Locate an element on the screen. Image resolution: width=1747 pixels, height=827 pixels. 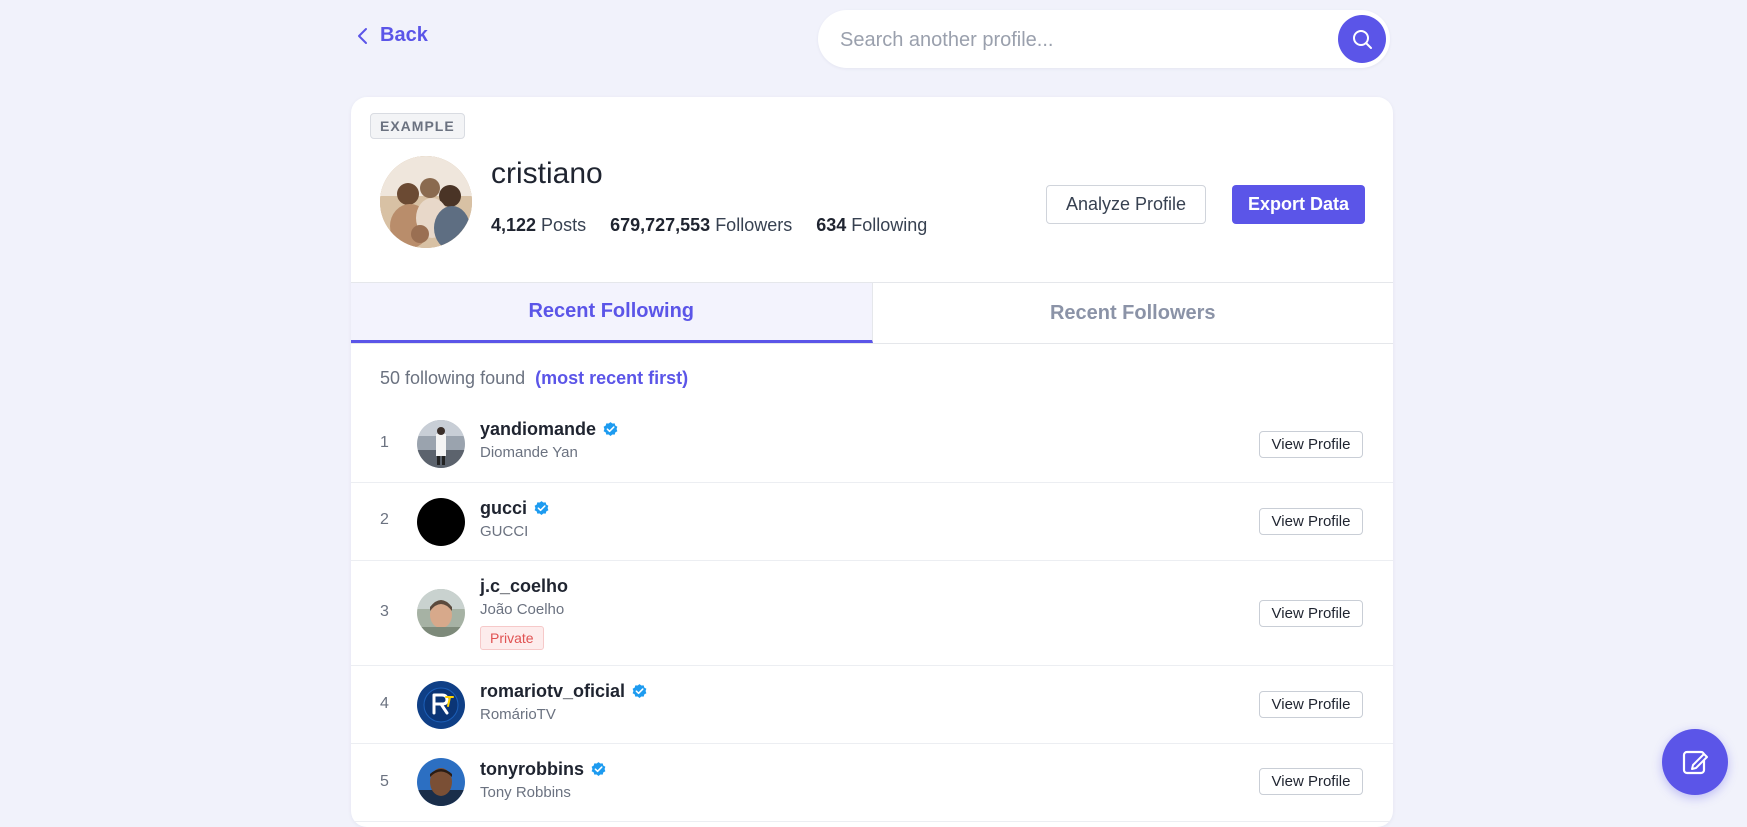
user-info: tonyrobbins Tony Robbins is located at coordinates (543, 780).